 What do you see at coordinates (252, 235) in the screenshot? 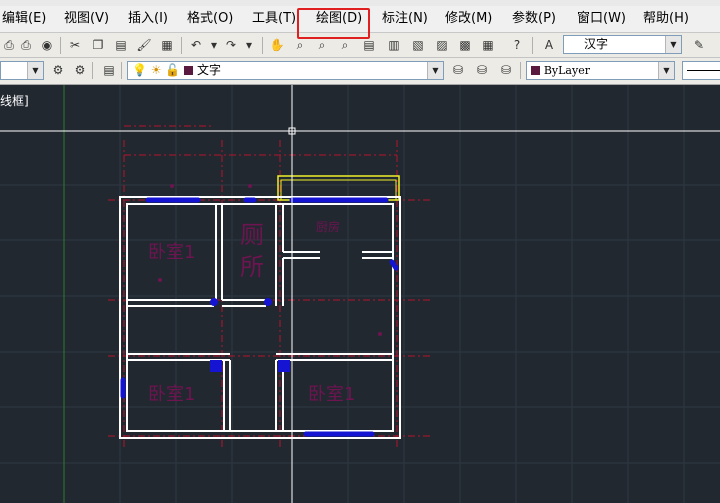
I see `room-label: 厕` at bounding box center [252, 235].